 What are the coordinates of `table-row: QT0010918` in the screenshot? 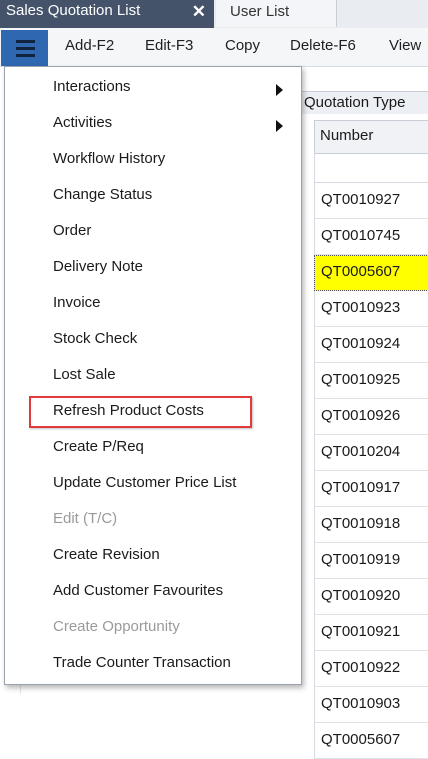 It's located at (371, 525).